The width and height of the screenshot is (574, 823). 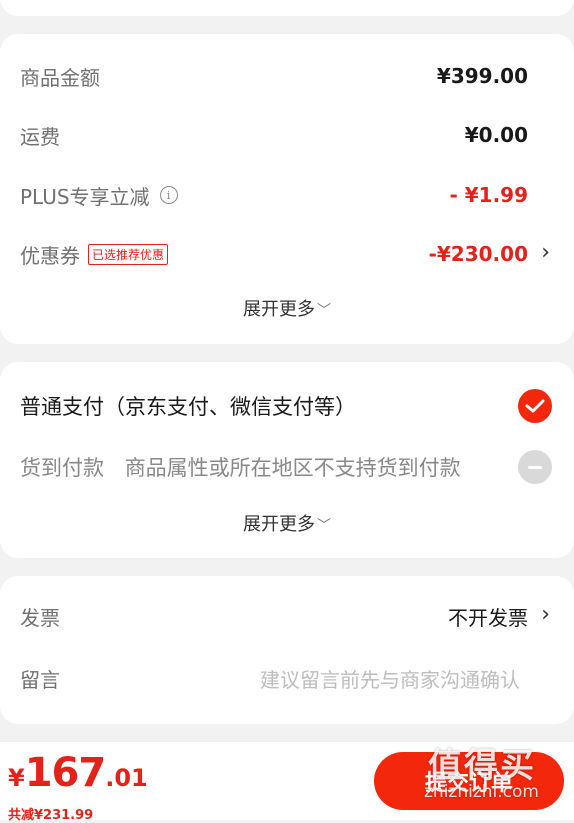 What do you see at coordinates (287, 8) in the screenshot?
I see `top-card-edge` at bounding box center [287, 8].